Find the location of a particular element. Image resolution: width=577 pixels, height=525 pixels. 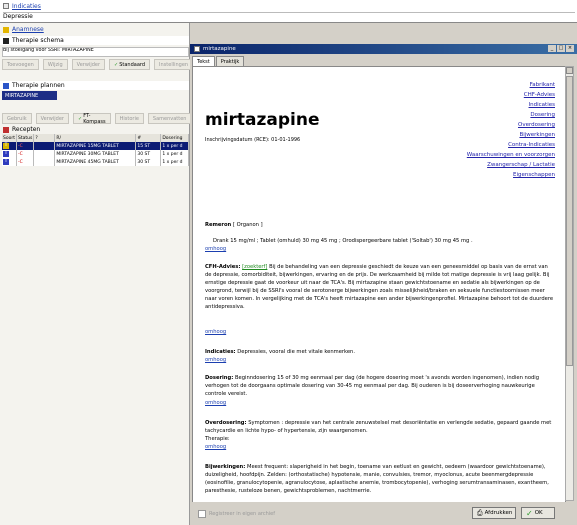

close-icon: × is located at coordinates (570, 48).